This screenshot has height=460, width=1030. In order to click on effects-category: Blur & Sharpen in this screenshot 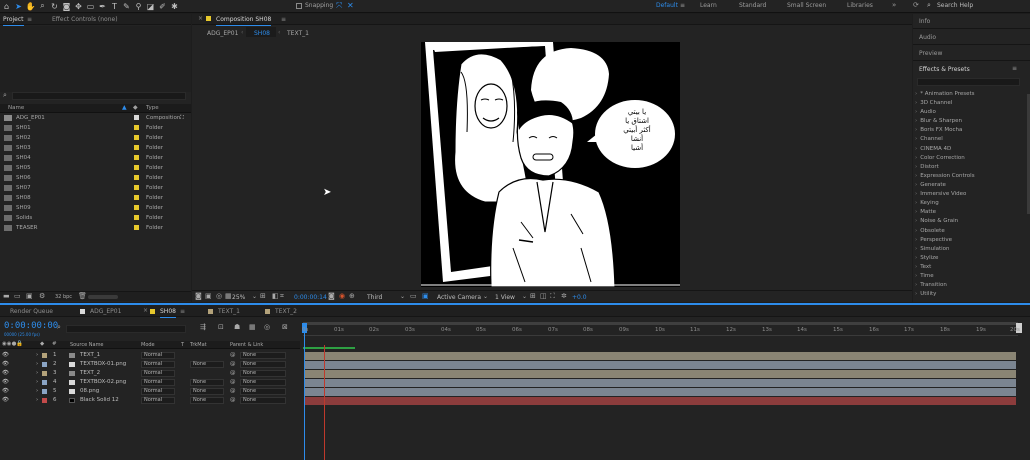, I will do `click(938, 121)`.